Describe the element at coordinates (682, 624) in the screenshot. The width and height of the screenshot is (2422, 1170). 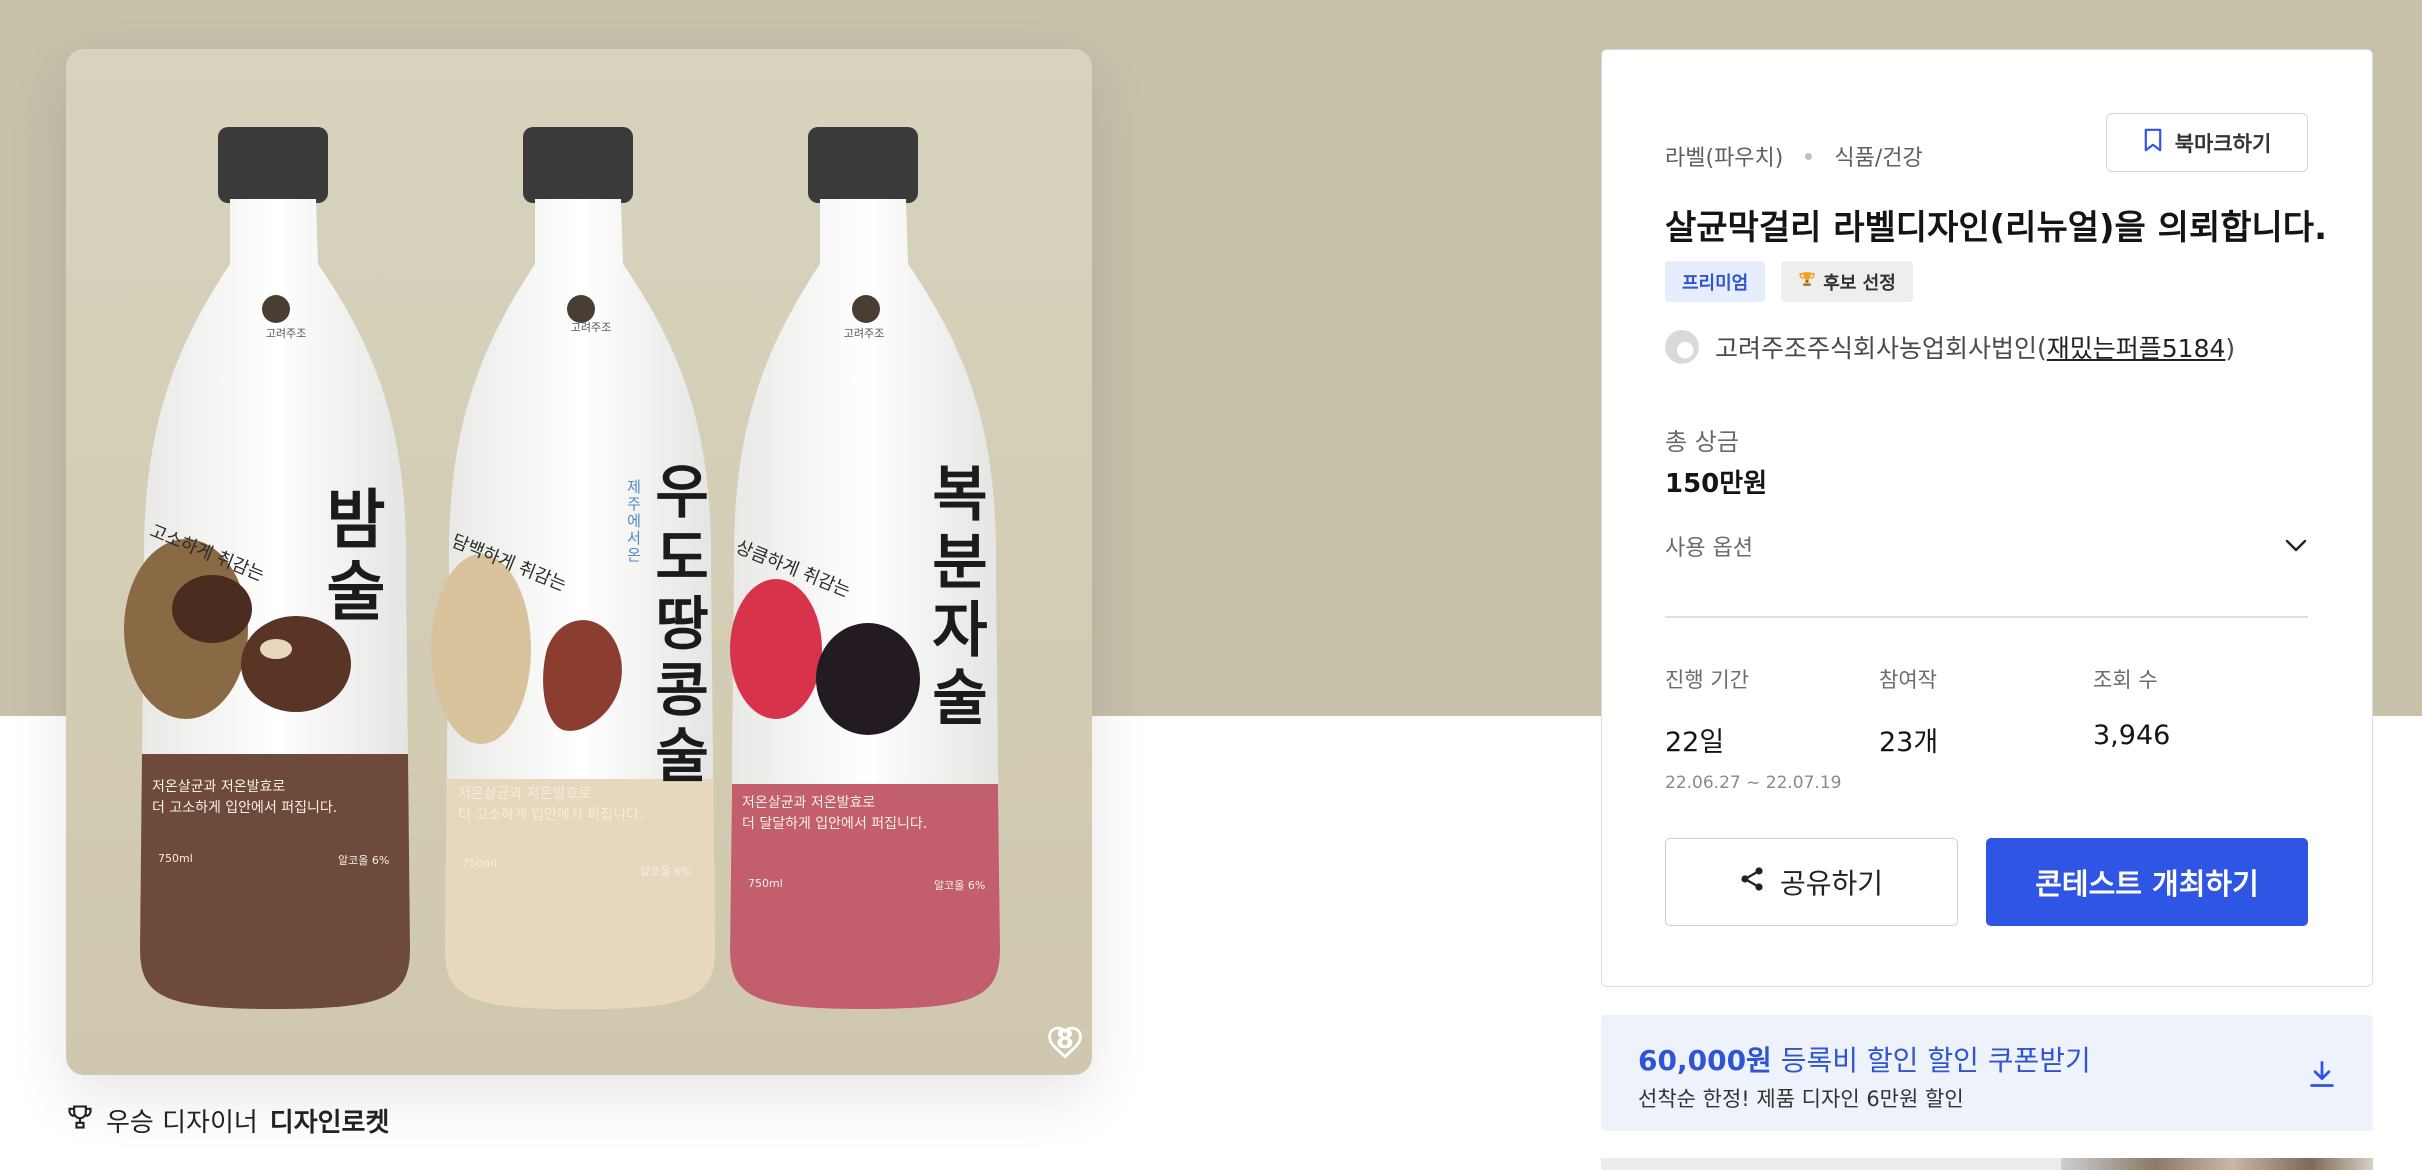
I see `bottle-name: 우도땅콩술` at that location.